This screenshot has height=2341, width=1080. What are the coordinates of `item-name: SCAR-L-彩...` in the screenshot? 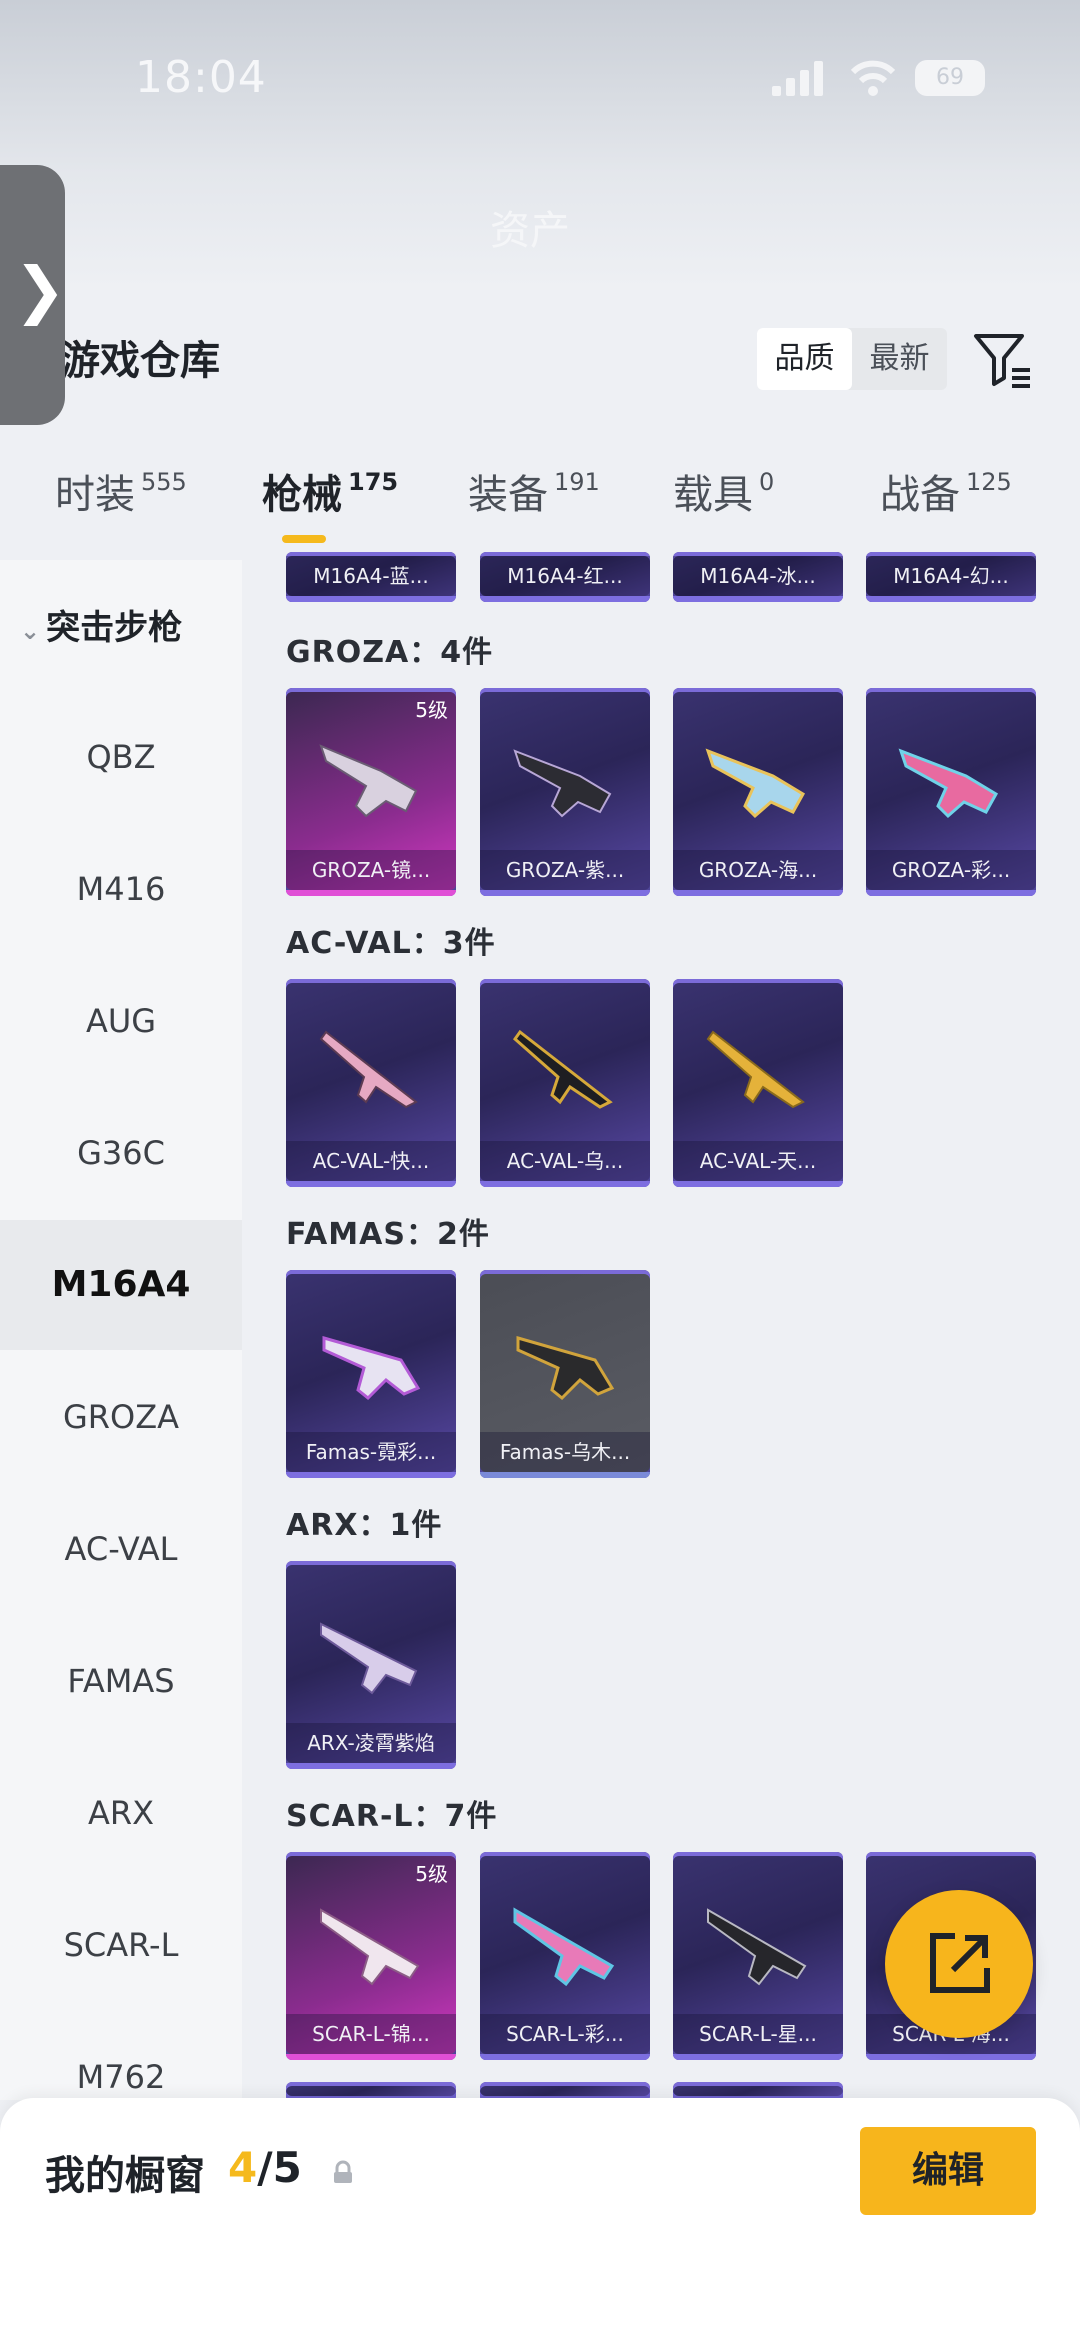 It's located at (565, 2034).